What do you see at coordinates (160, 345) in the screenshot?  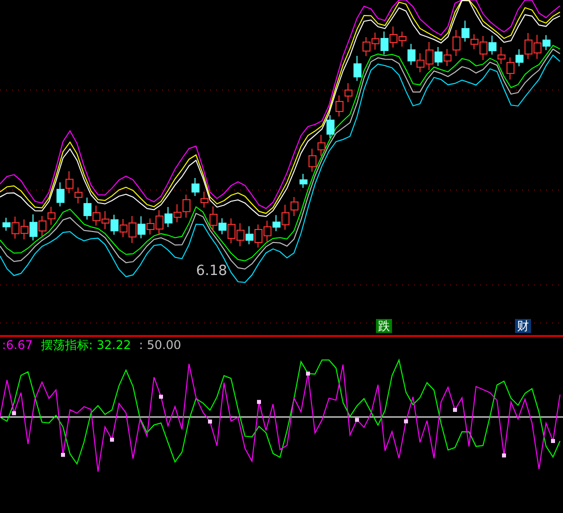 I see `indicator-value: : 50.00` at bounding box center [160, 345].